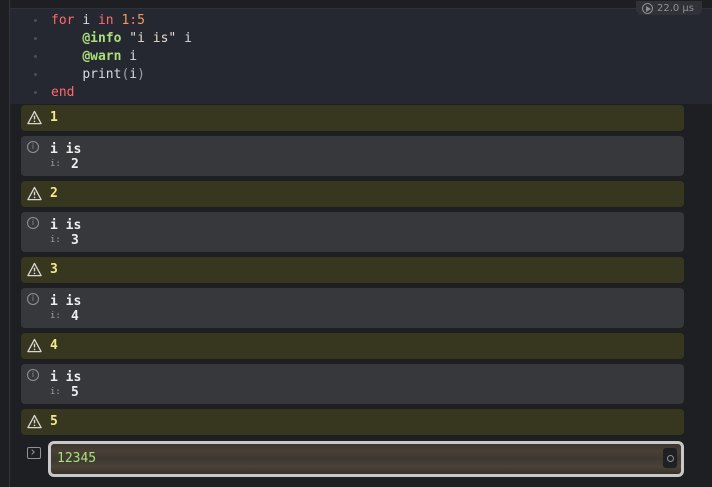  What do you see at coordinates (63, 20) in the screenshot?
I see `code-token: for` at bounding box center [63, 20].